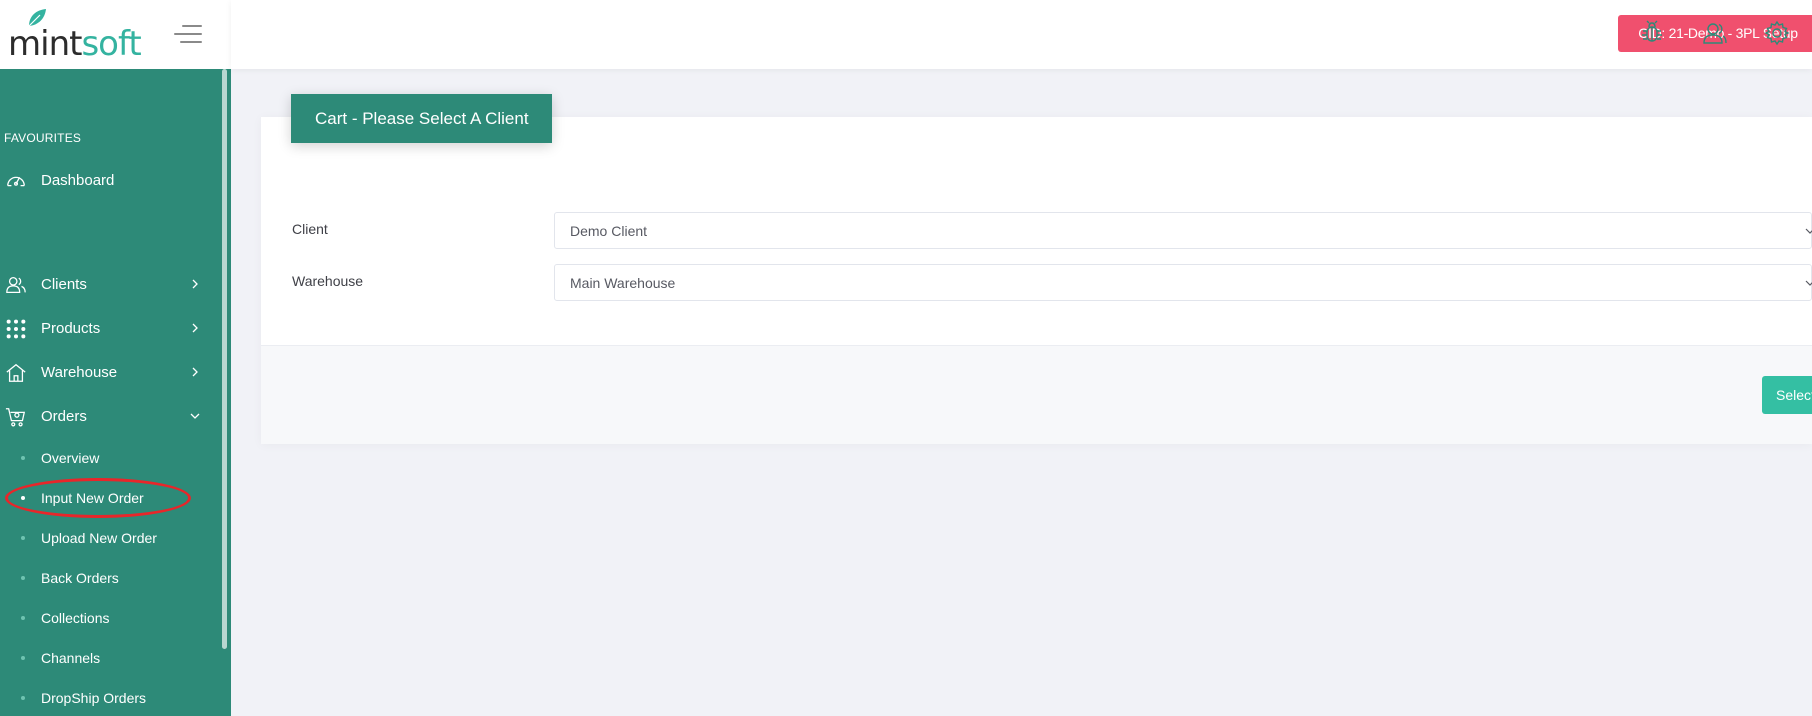 This screenshot has height=716, width=1812. I want to click on sidebar-item-label: Clients, so click(64, 284).